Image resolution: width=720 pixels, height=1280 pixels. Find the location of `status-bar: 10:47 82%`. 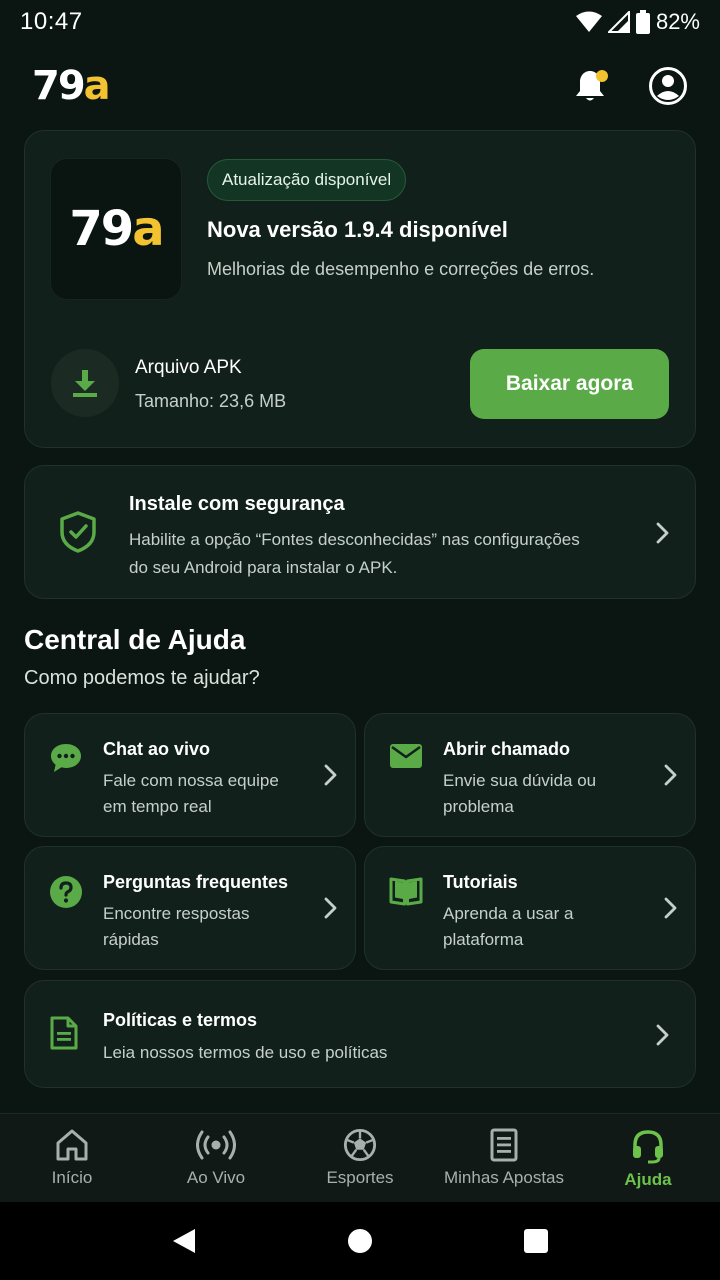

status-bar: 10:47 82% is located at coordinates (360, 22).